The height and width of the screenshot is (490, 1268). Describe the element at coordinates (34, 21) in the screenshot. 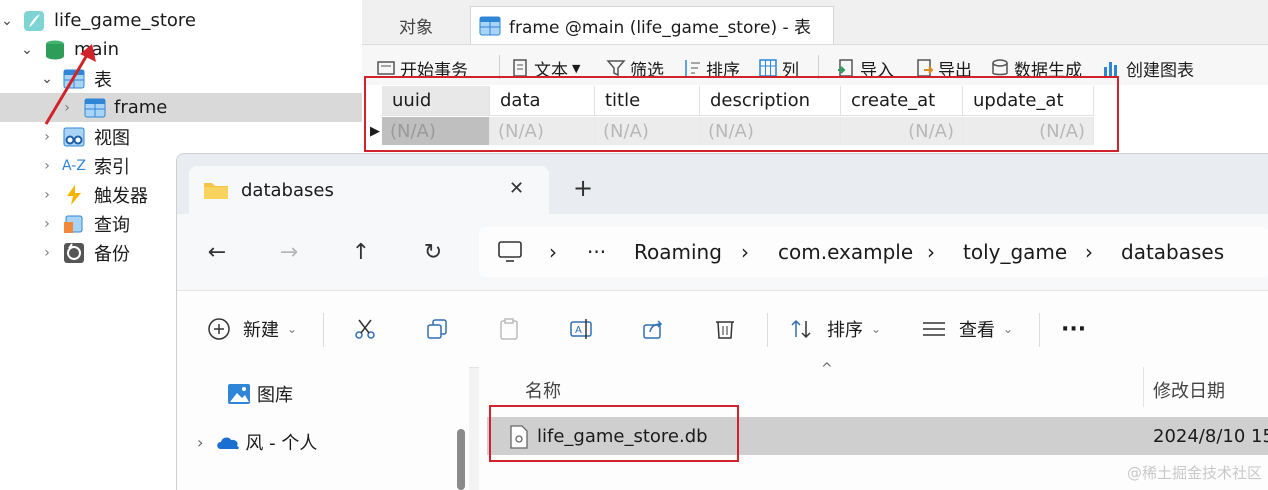

I see `sqlite-database-icon` at that location.